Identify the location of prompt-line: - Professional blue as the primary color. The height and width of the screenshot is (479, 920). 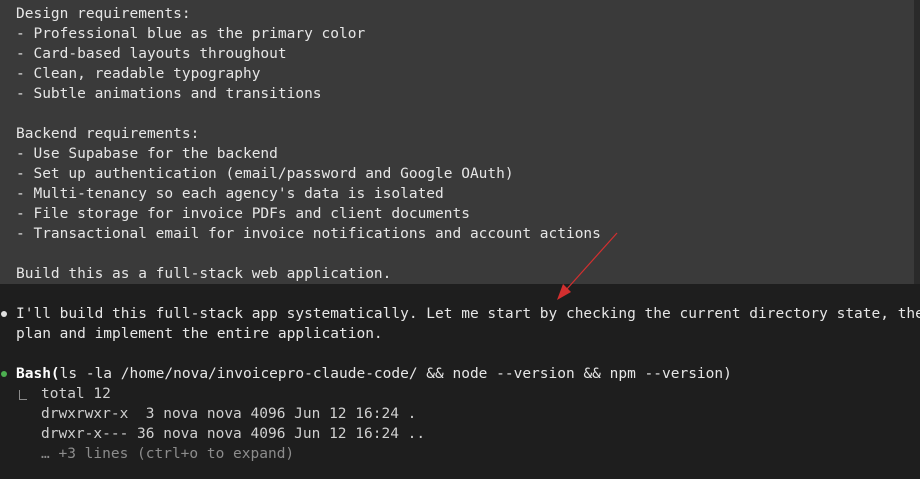
(191, 34).